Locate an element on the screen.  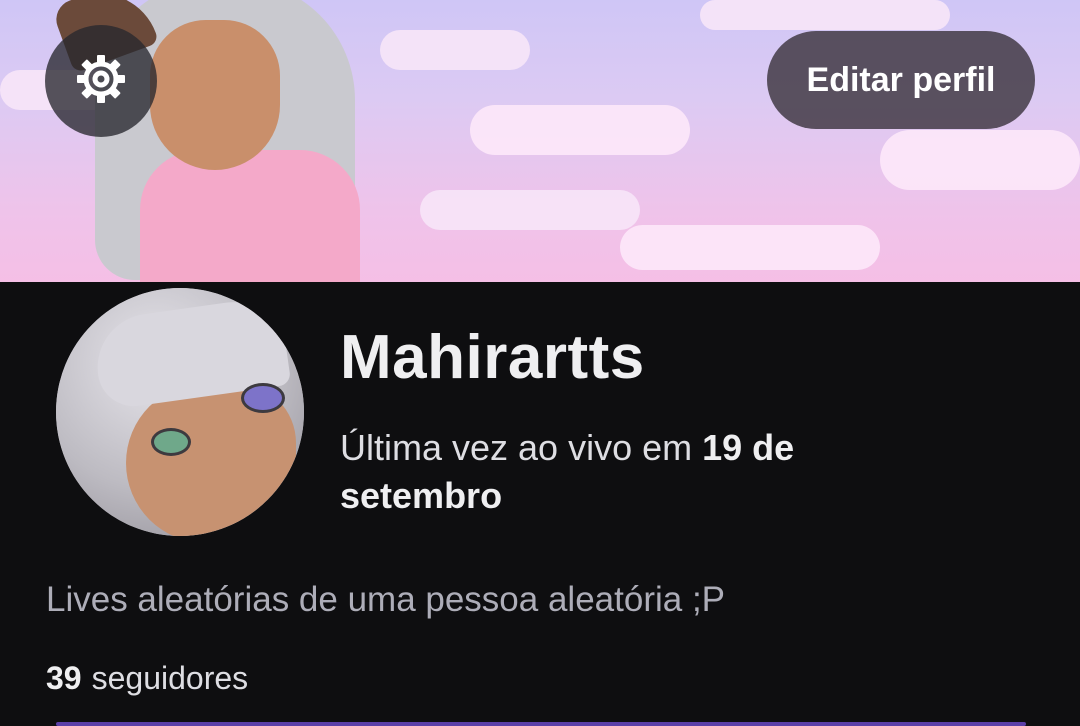
followers-number: 39 is located at coordinates (64, 678).